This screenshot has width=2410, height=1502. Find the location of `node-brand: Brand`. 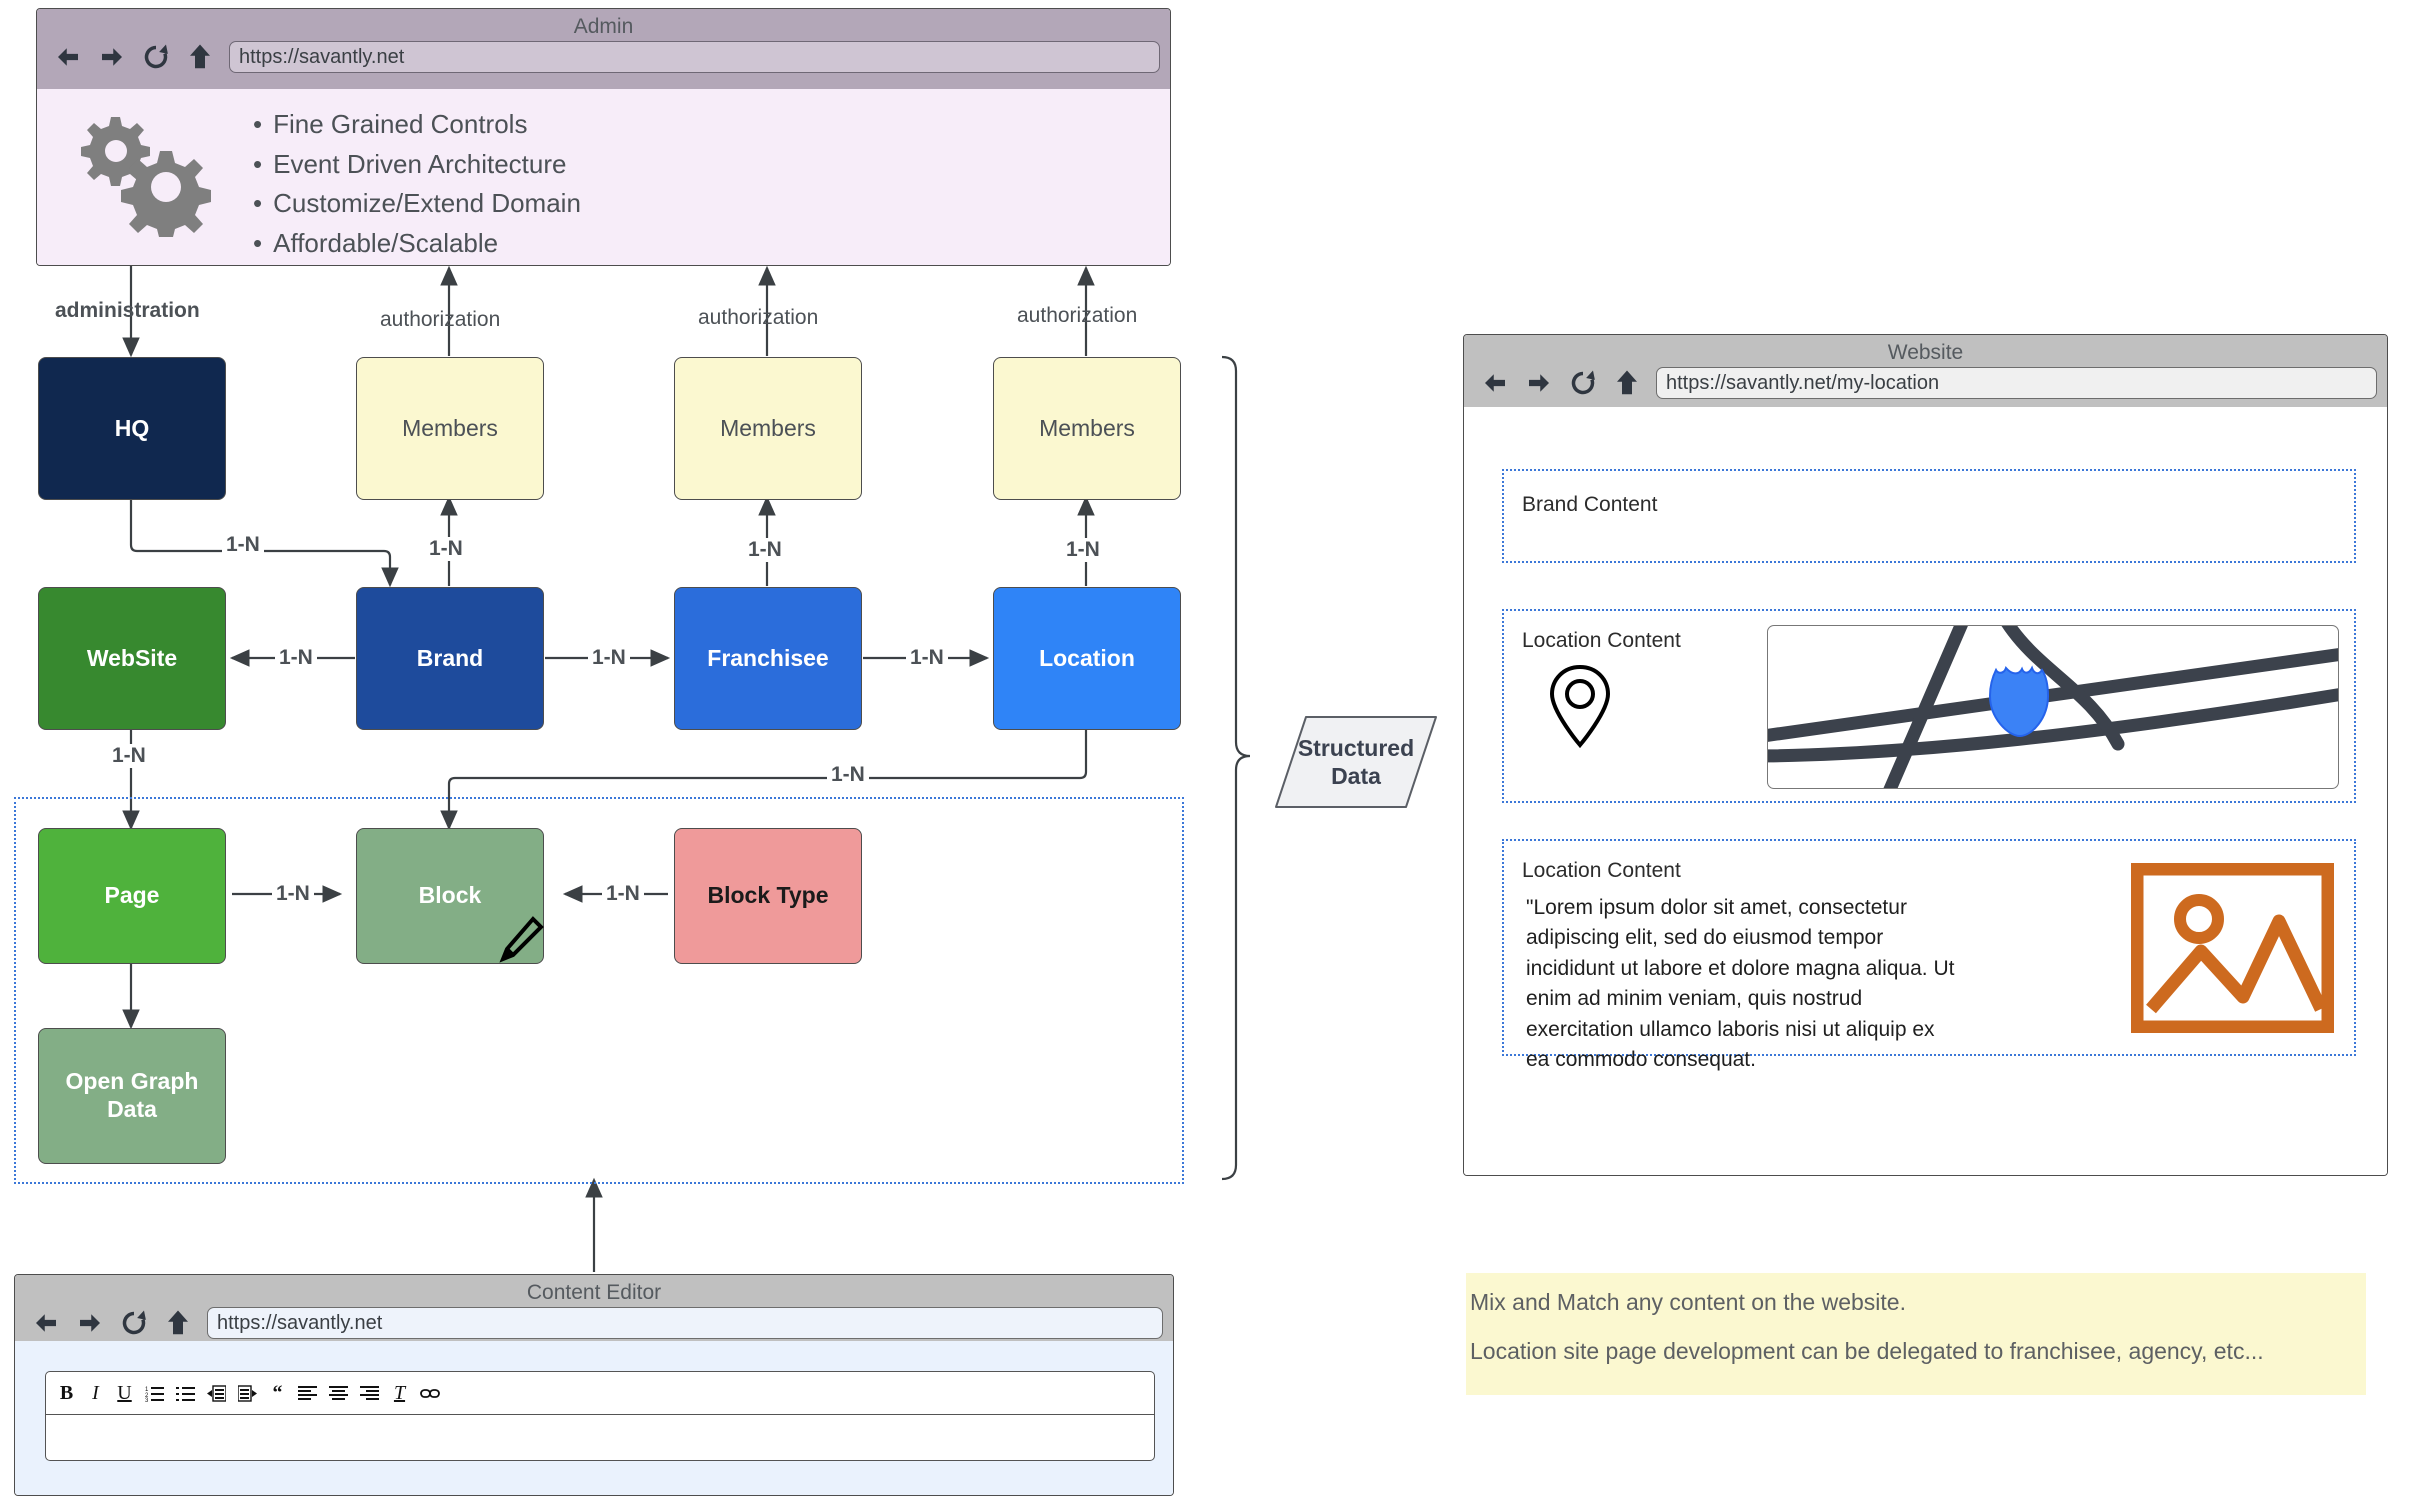

node-brand: Brand is located at coordinates (450, 658).